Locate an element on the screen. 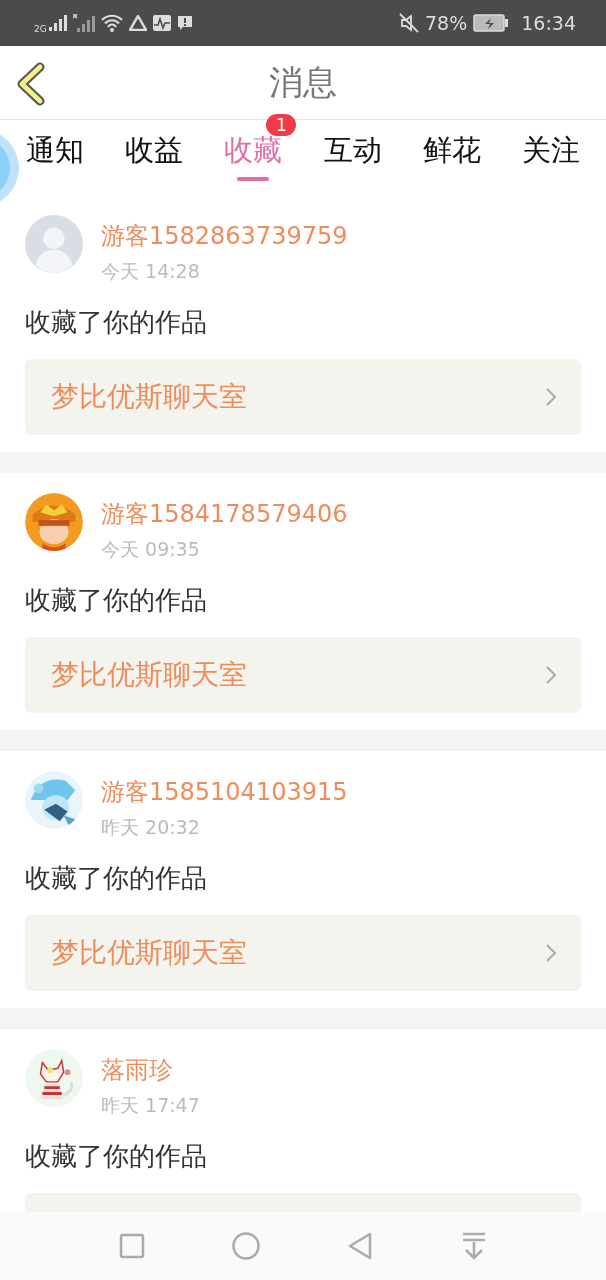 Image resolution: width=606 pixels, height=1280 pixels. circle-icon is located at coordinates (246, 1246).